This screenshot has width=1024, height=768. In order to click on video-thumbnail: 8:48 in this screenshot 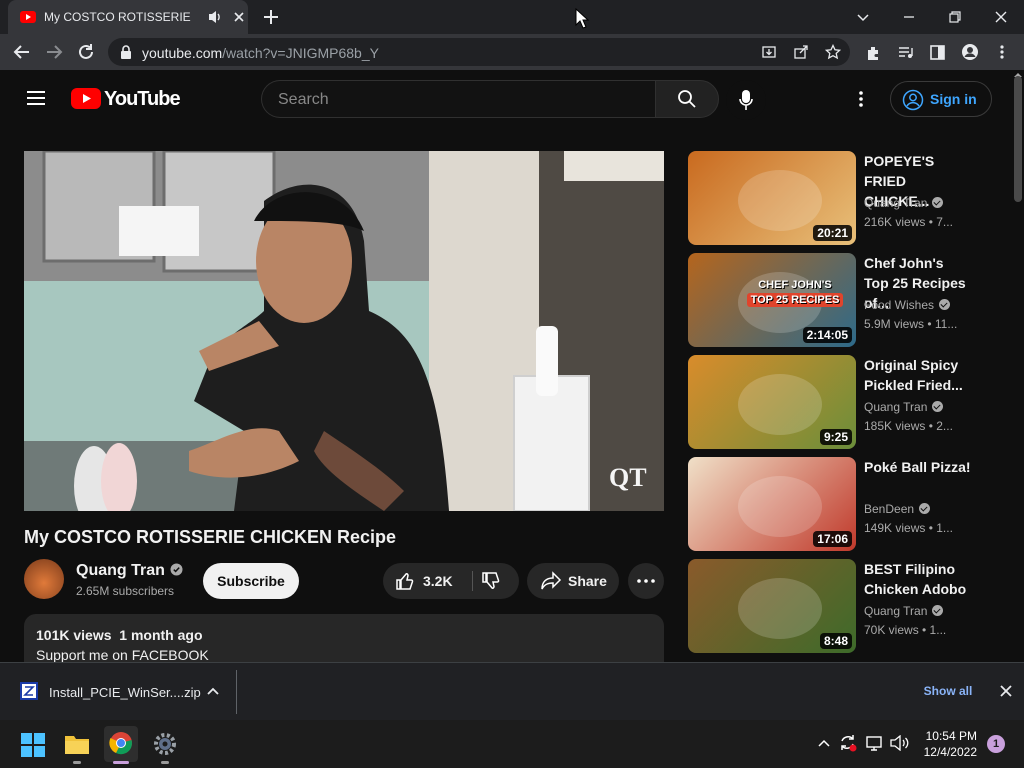, I will do `click(772, 606)`.